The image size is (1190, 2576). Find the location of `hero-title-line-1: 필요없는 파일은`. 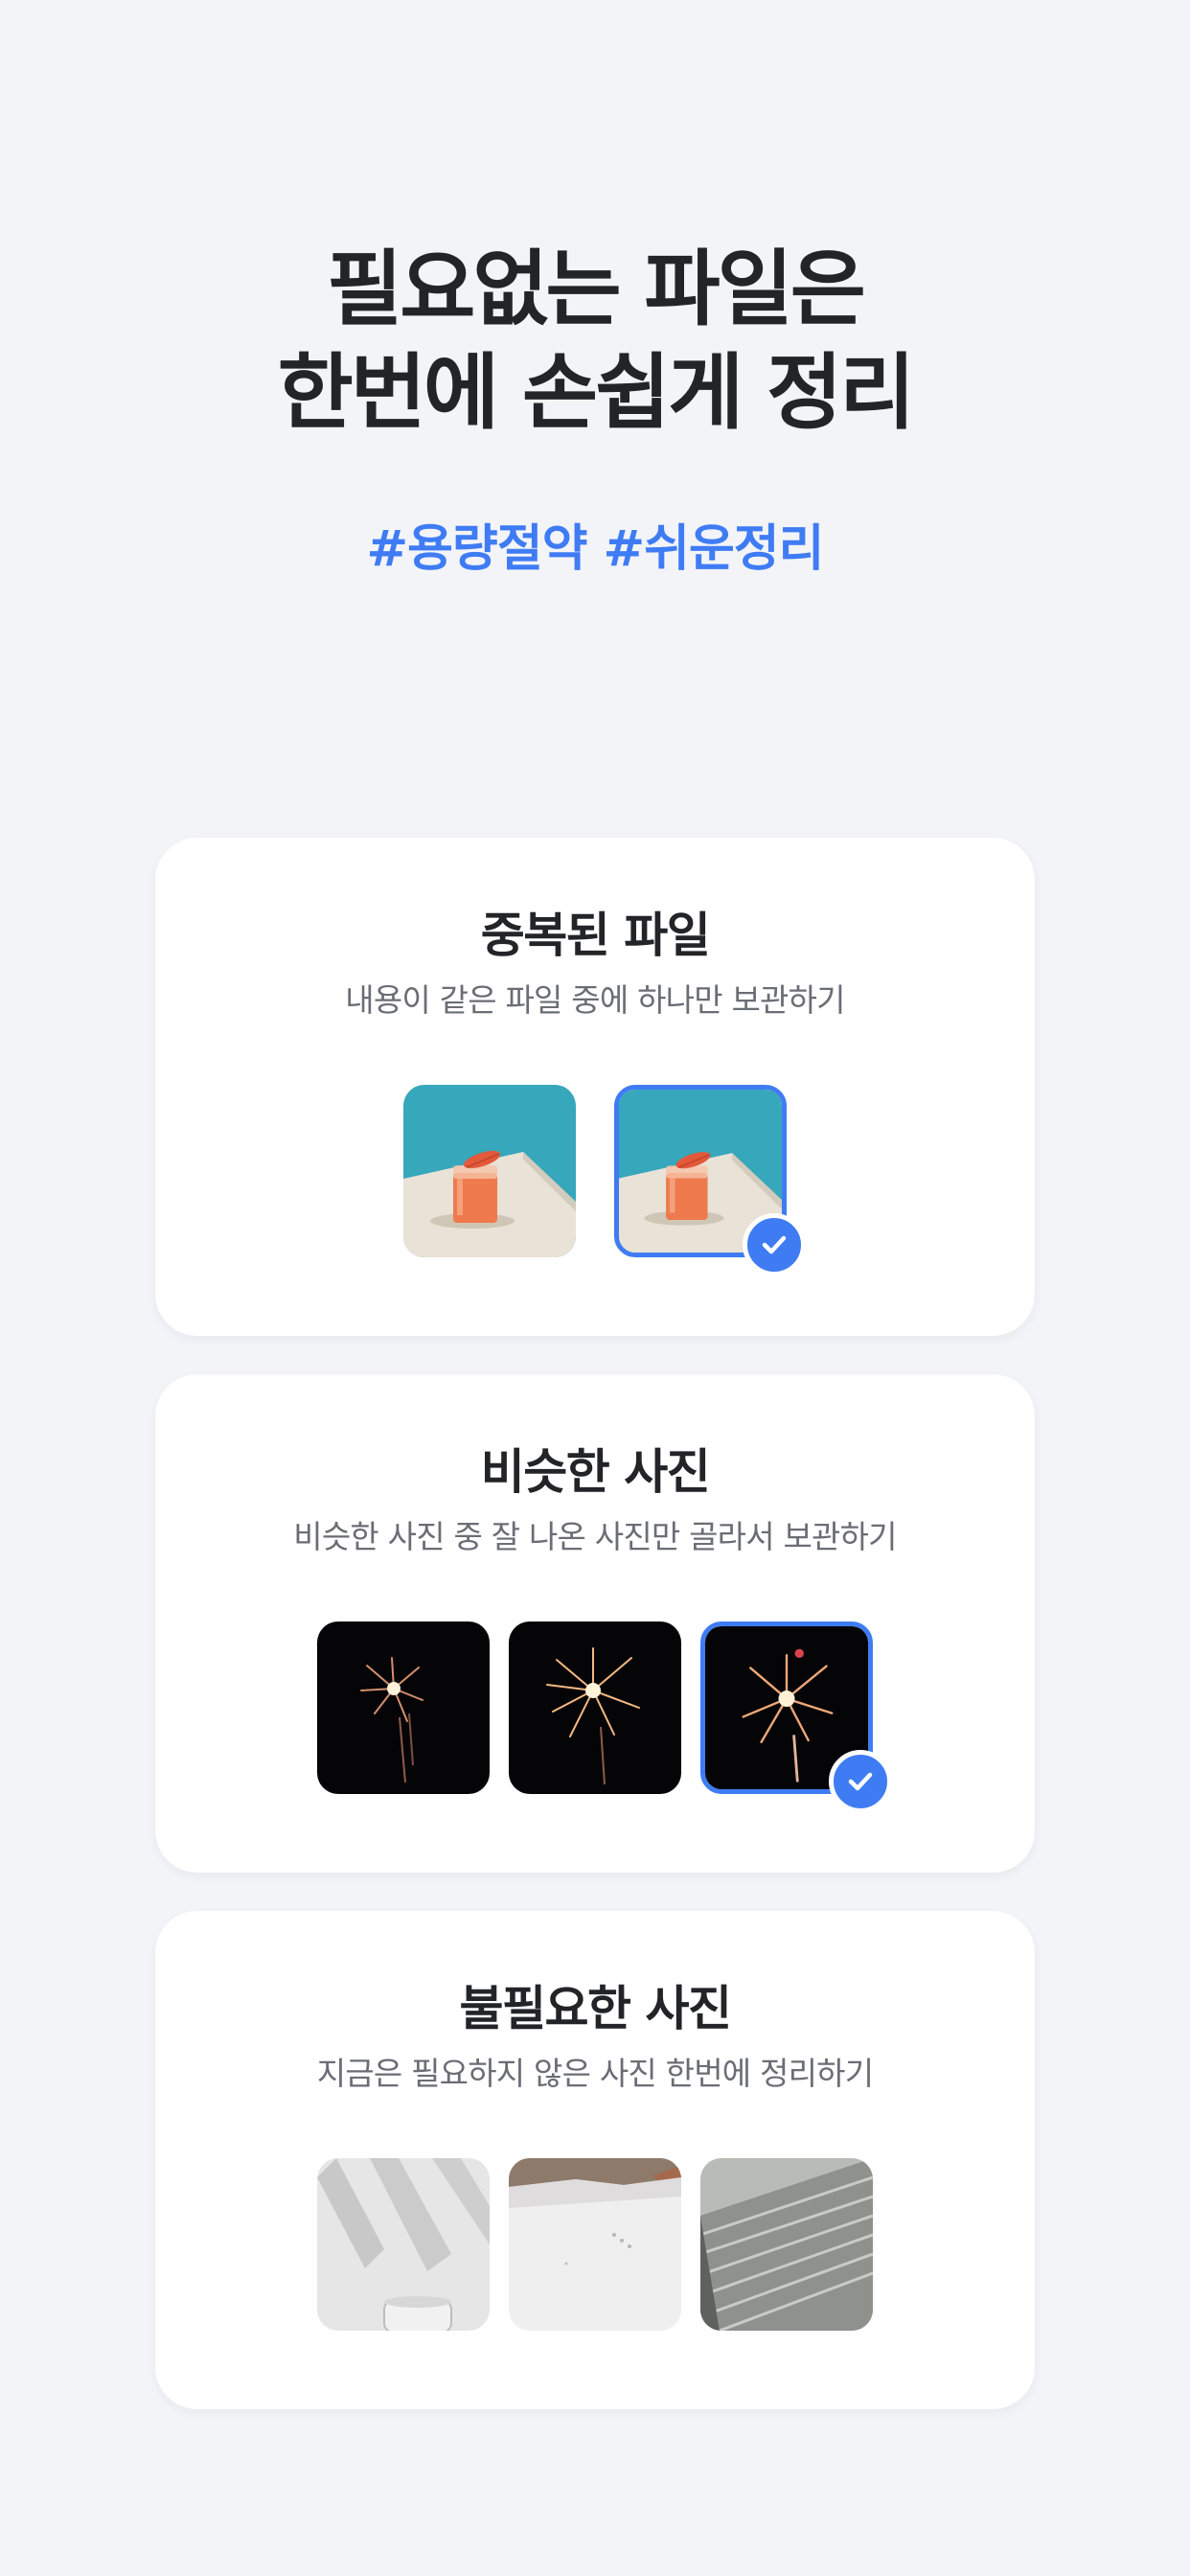

hero-title-line-1: 필요없는 파일은 is located at coordinates (596, 289).